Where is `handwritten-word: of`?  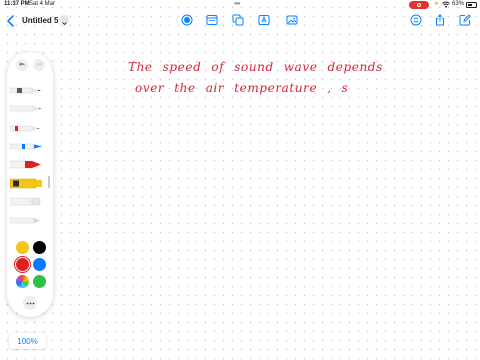 handwritten-word: of is located at coordinates (218, 67).